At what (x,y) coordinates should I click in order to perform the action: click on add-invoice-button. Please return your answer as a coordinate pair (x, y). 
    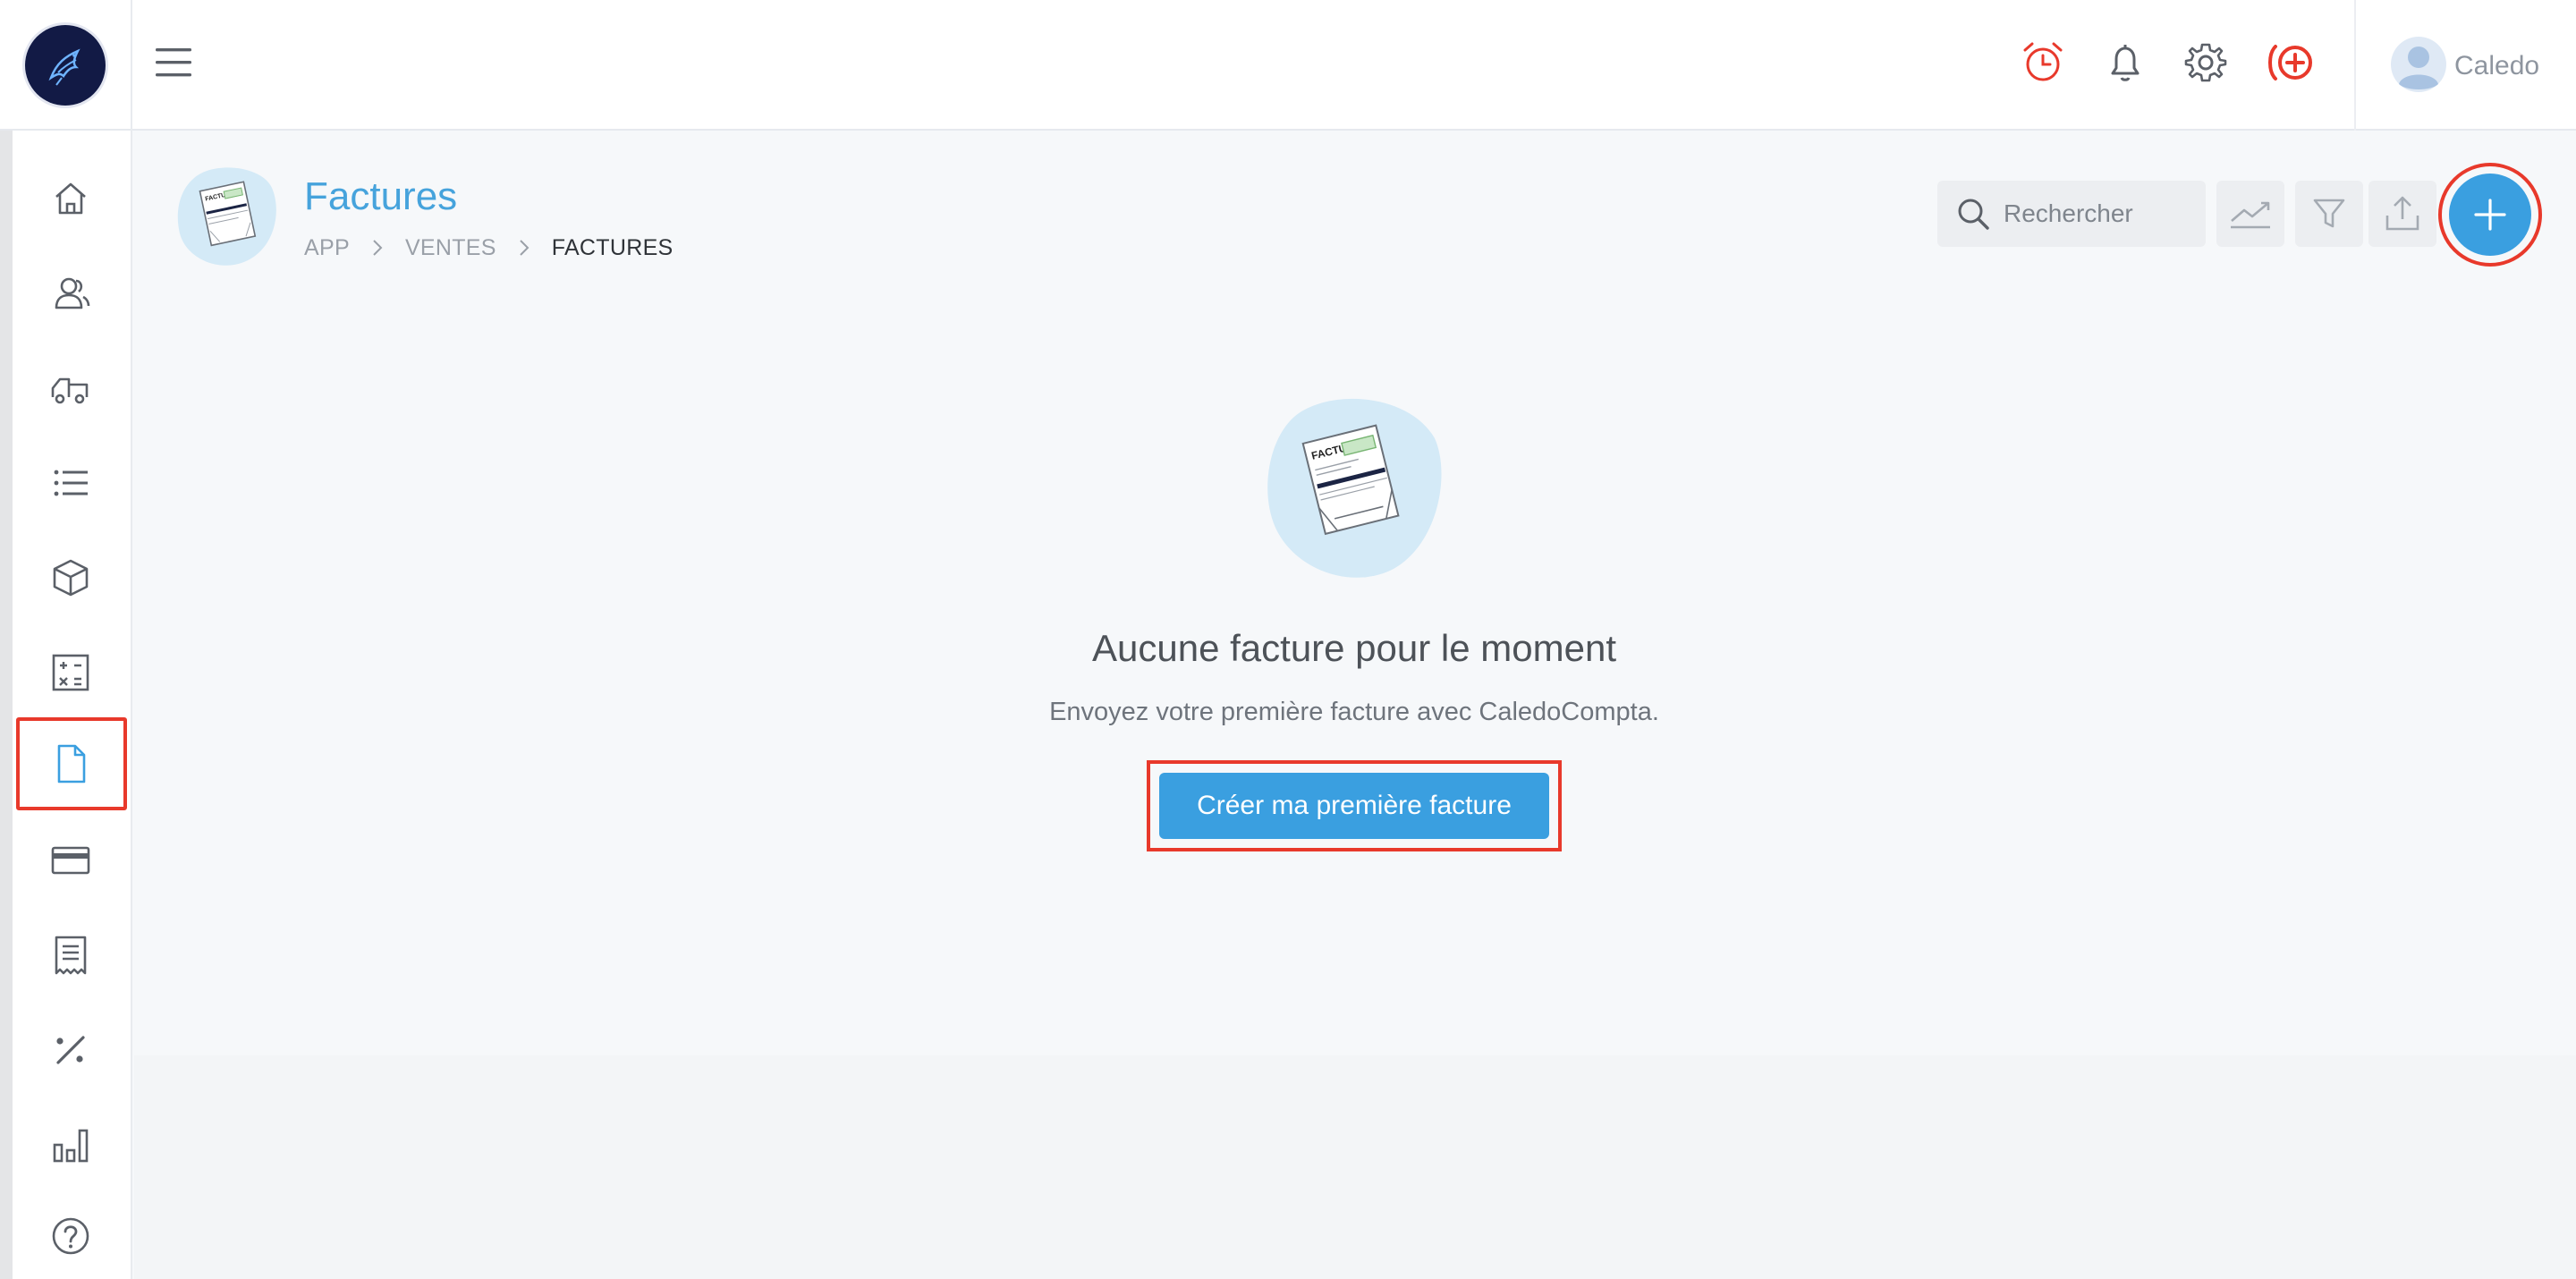
    Looking at the image, I should click on (2490, 215).